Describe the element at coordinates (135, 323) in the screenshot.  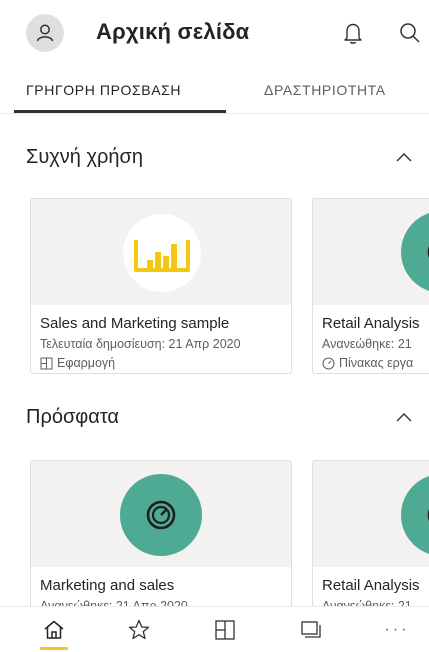
I see `card-title: Sales and Marketing sample` at that location.